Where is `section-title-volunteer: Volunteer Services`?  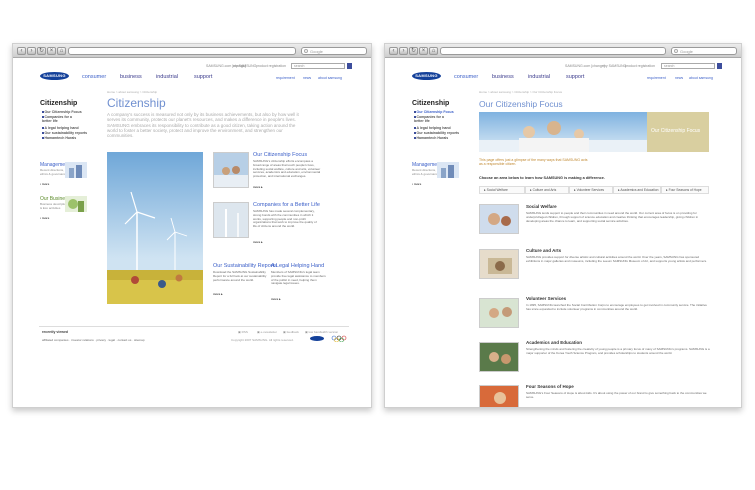
section-title-volunteer: Volunteer Services is located at coordinates (546, 298).